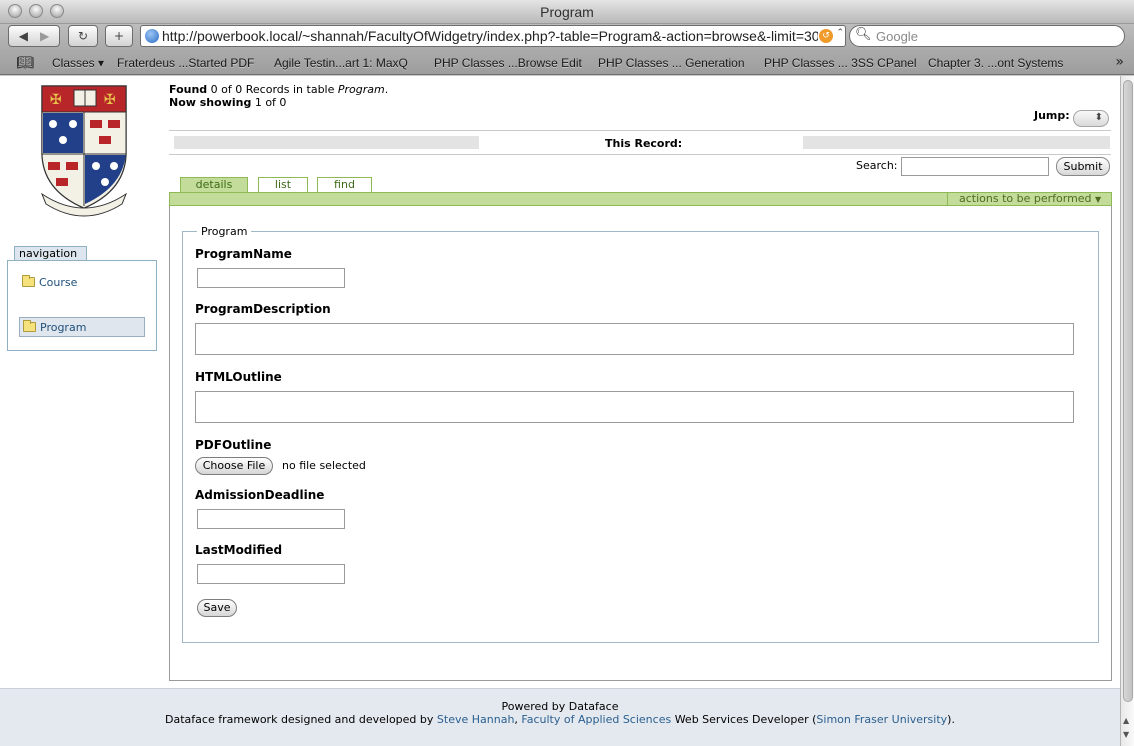 The image size is (1134, 746). I want to click on found-count: 0 of 0 Records in table, so click(272, 89).